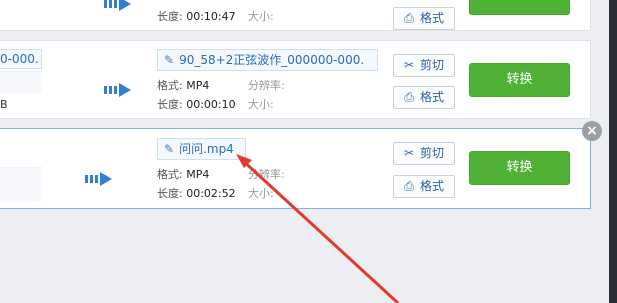 Image resolution: width=617 pixels, height=303 pixels. I want to click on duration-meta: 长度: 00:02:52, so click(196, 193).